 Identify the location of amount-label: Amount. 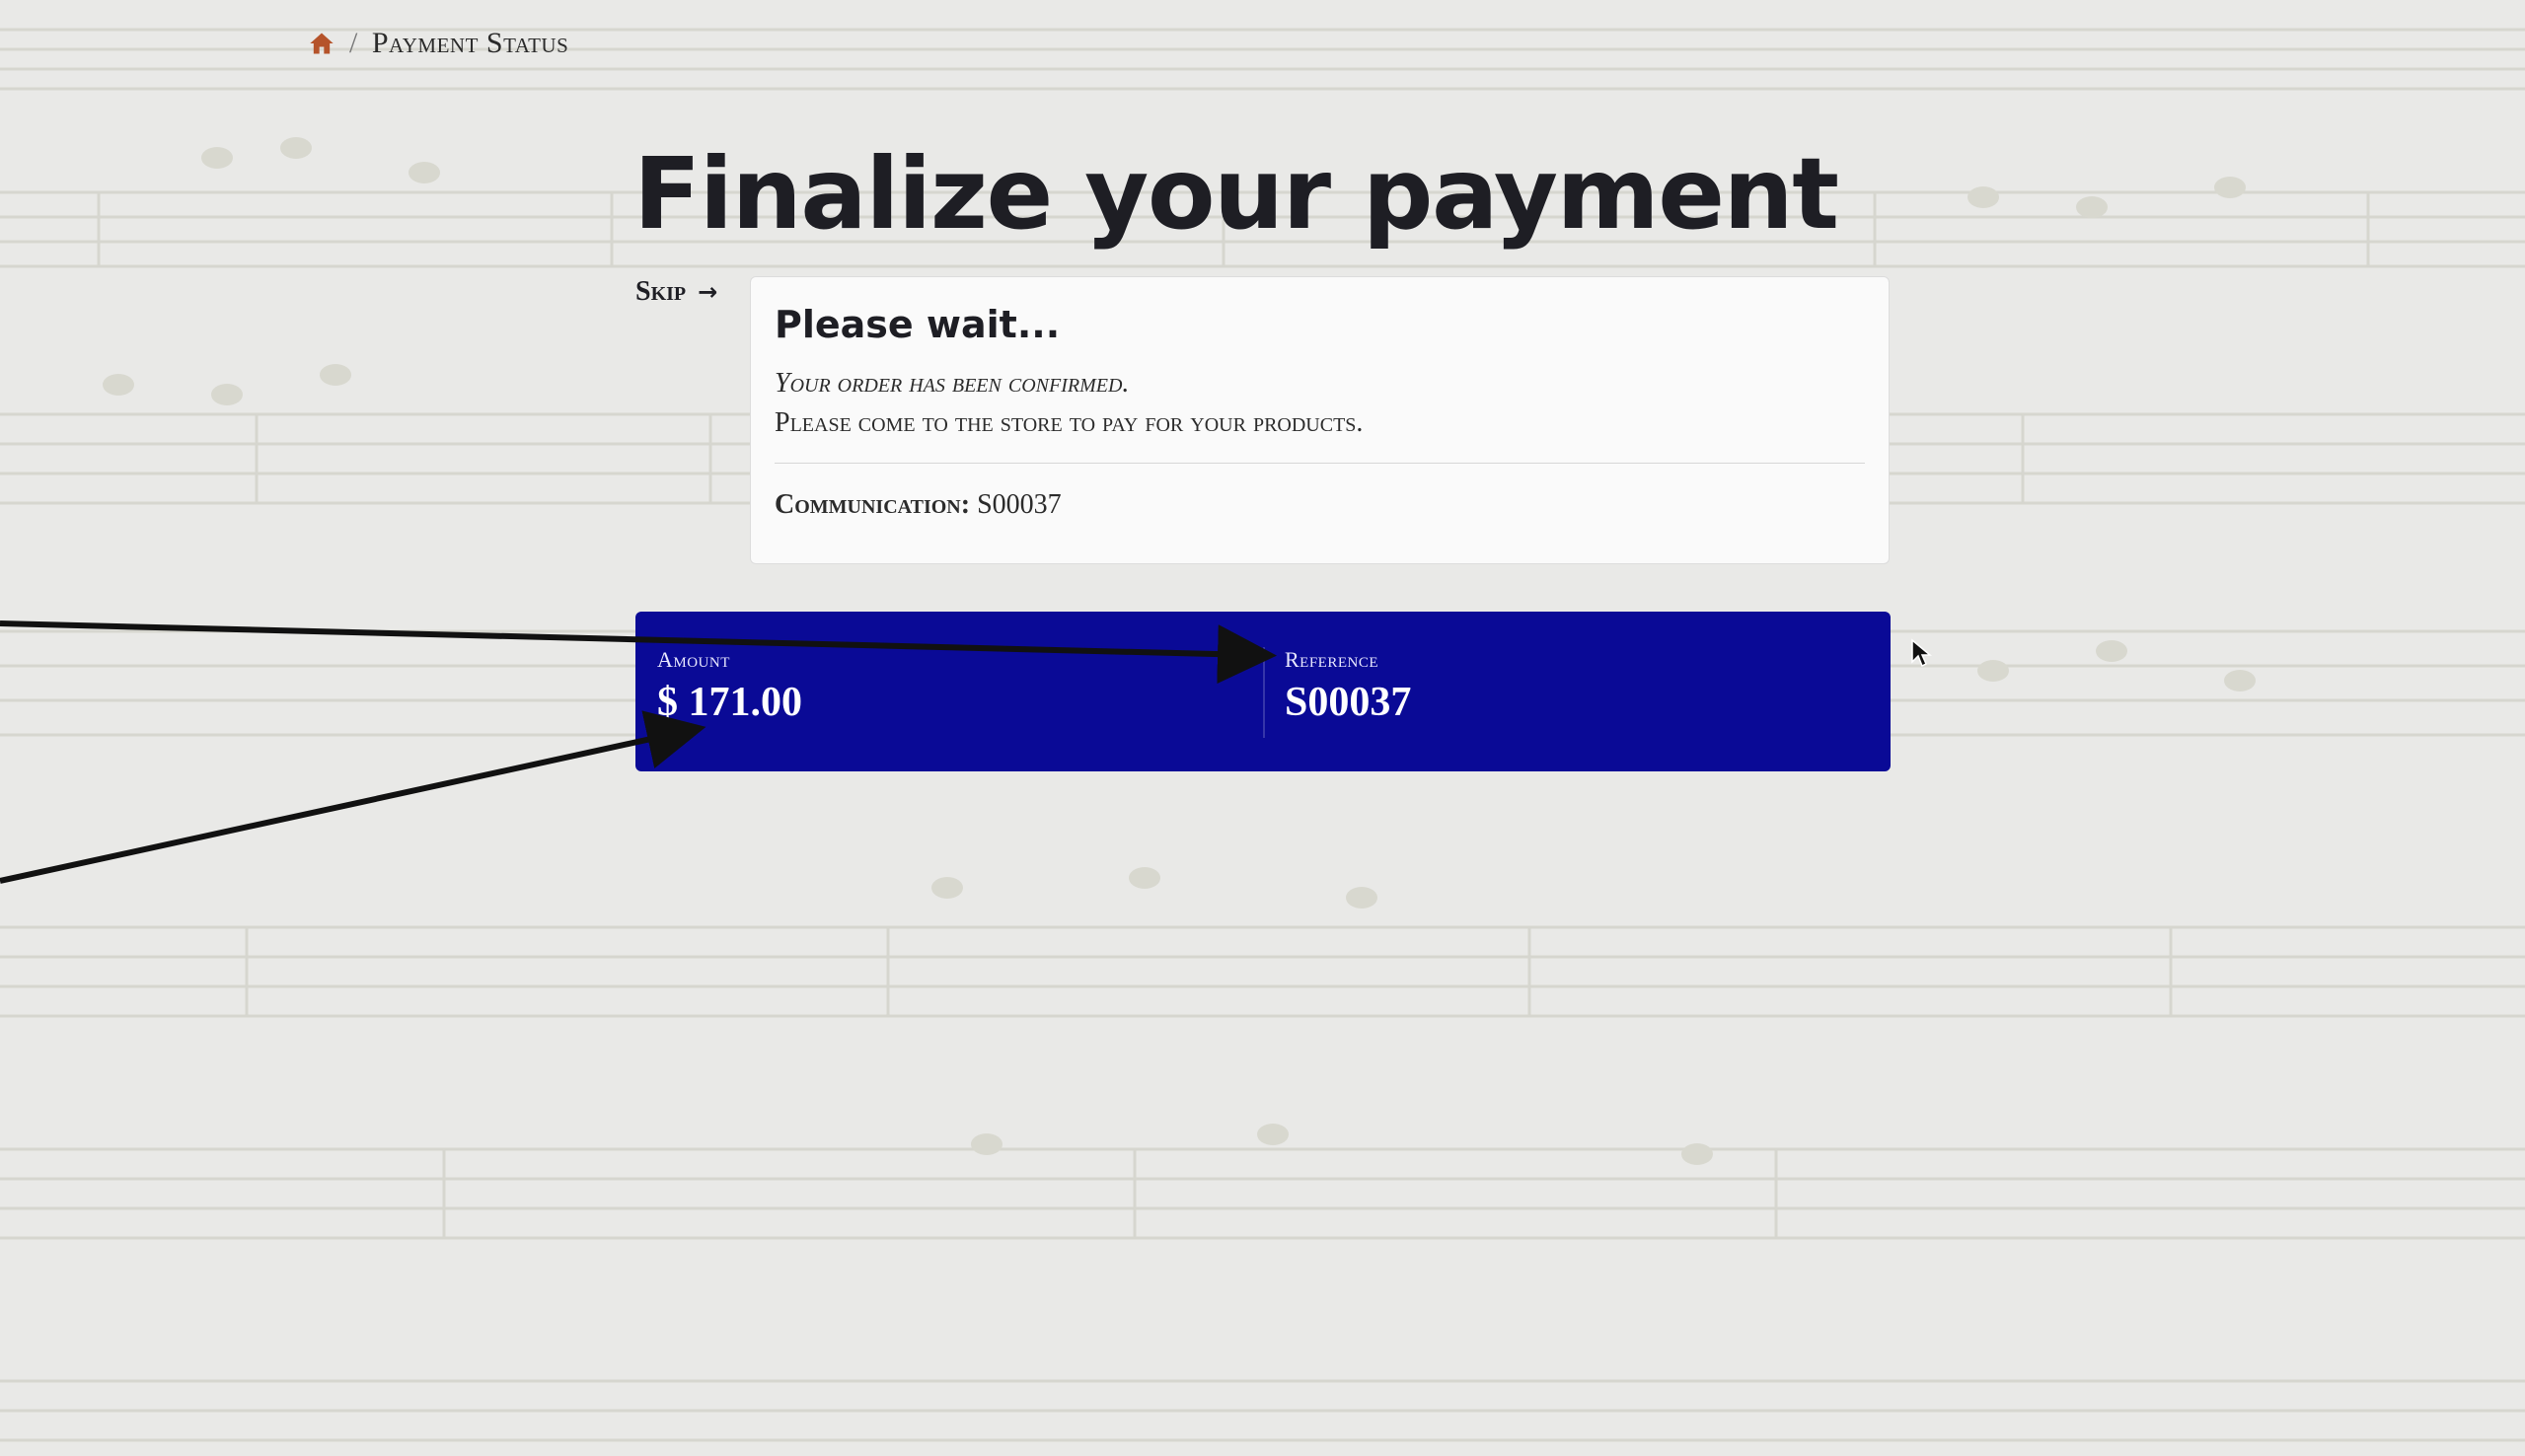
(694, 659).